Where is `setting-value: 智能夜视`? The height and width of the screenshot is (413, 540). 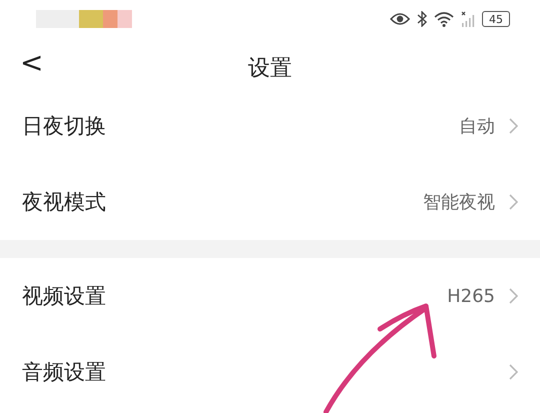 setting-value: 智能夜视 is located at coordinates (459, 202).